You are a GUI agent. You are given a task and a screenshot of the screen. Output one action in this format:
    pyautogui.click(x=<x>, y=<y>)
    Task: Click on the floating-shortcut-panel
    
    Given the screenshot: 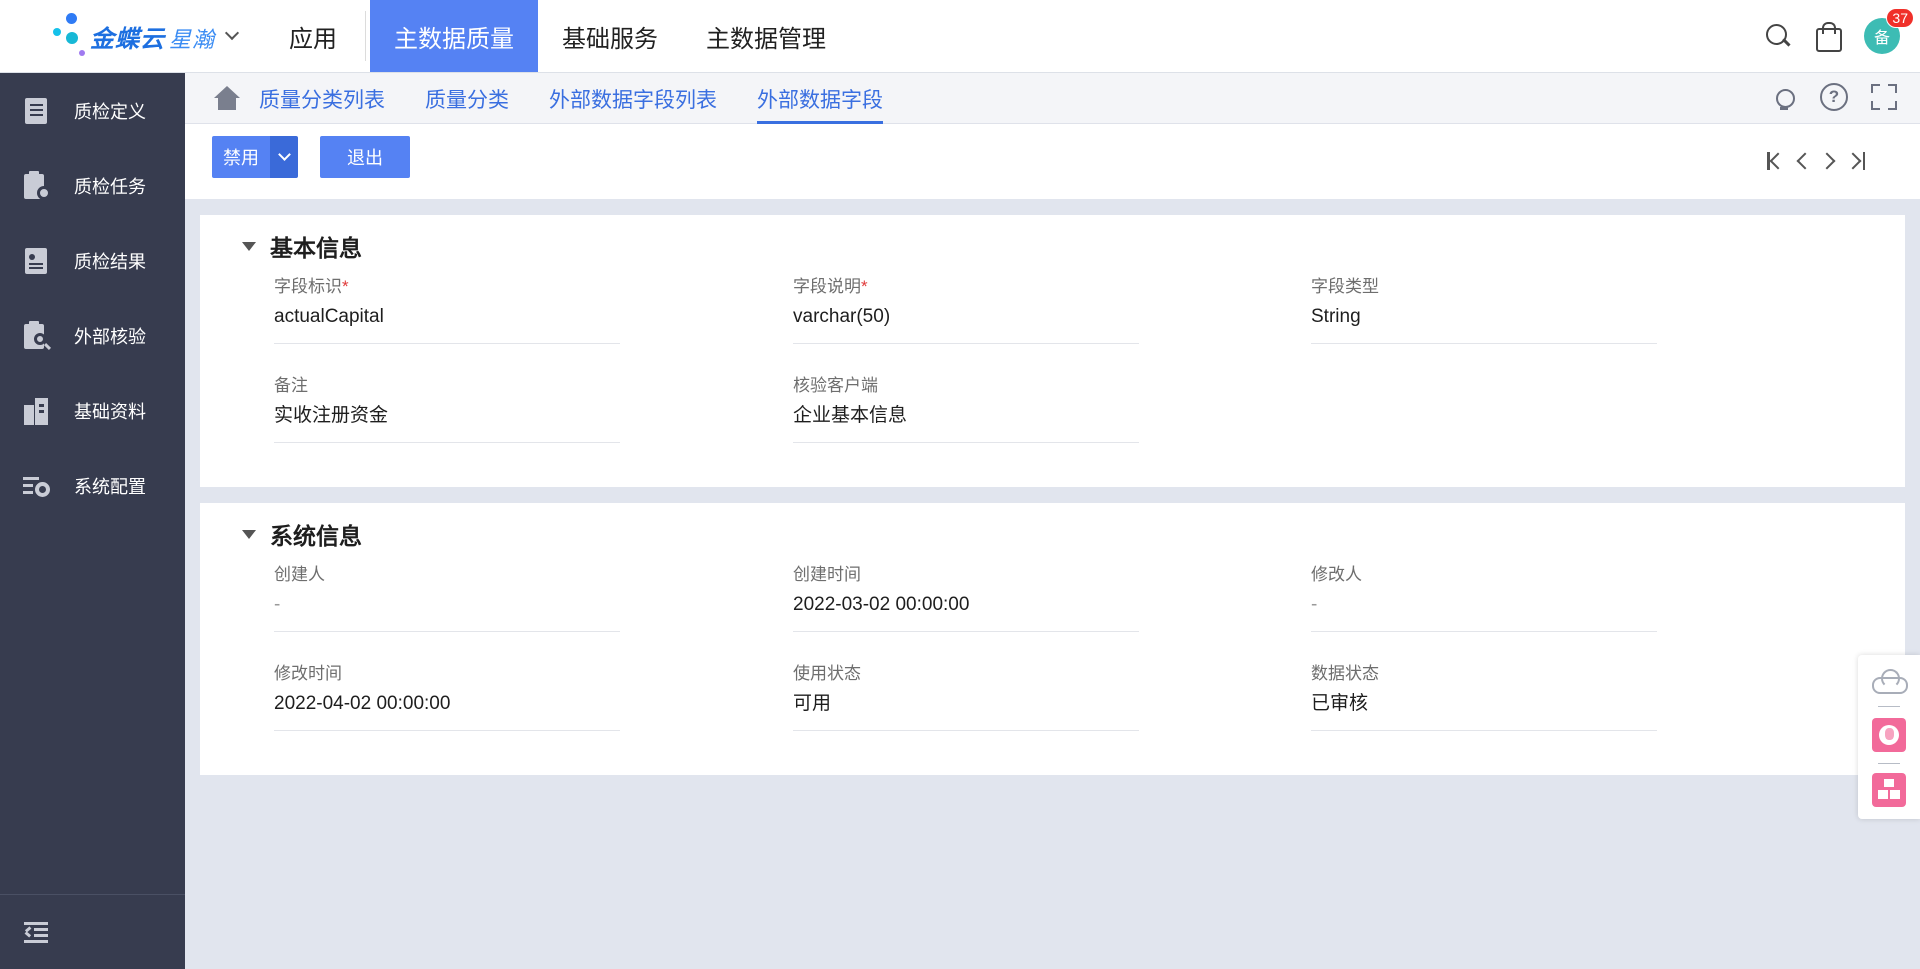 What is the action you would take?
    pyautogui.click(x=1889, y=737)
    